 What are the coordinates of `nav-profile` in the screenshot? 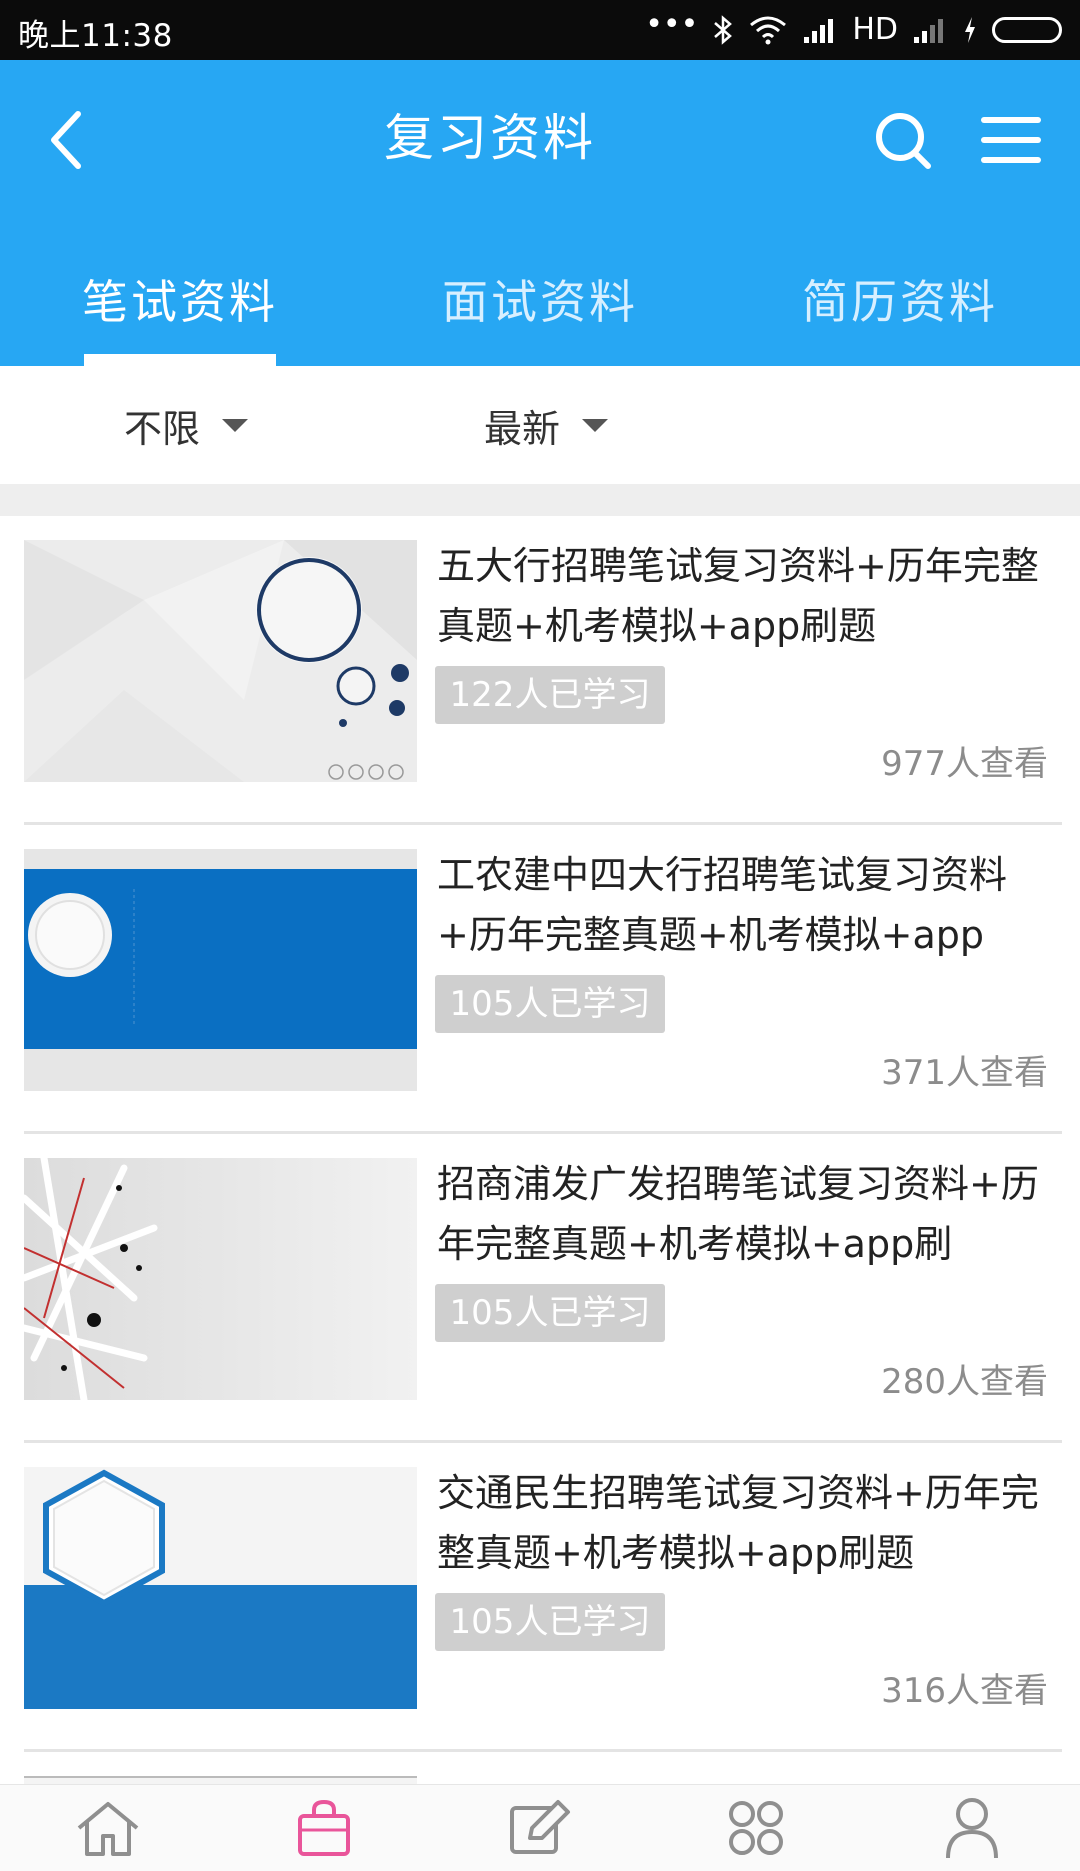 It's located at (972, 1828).